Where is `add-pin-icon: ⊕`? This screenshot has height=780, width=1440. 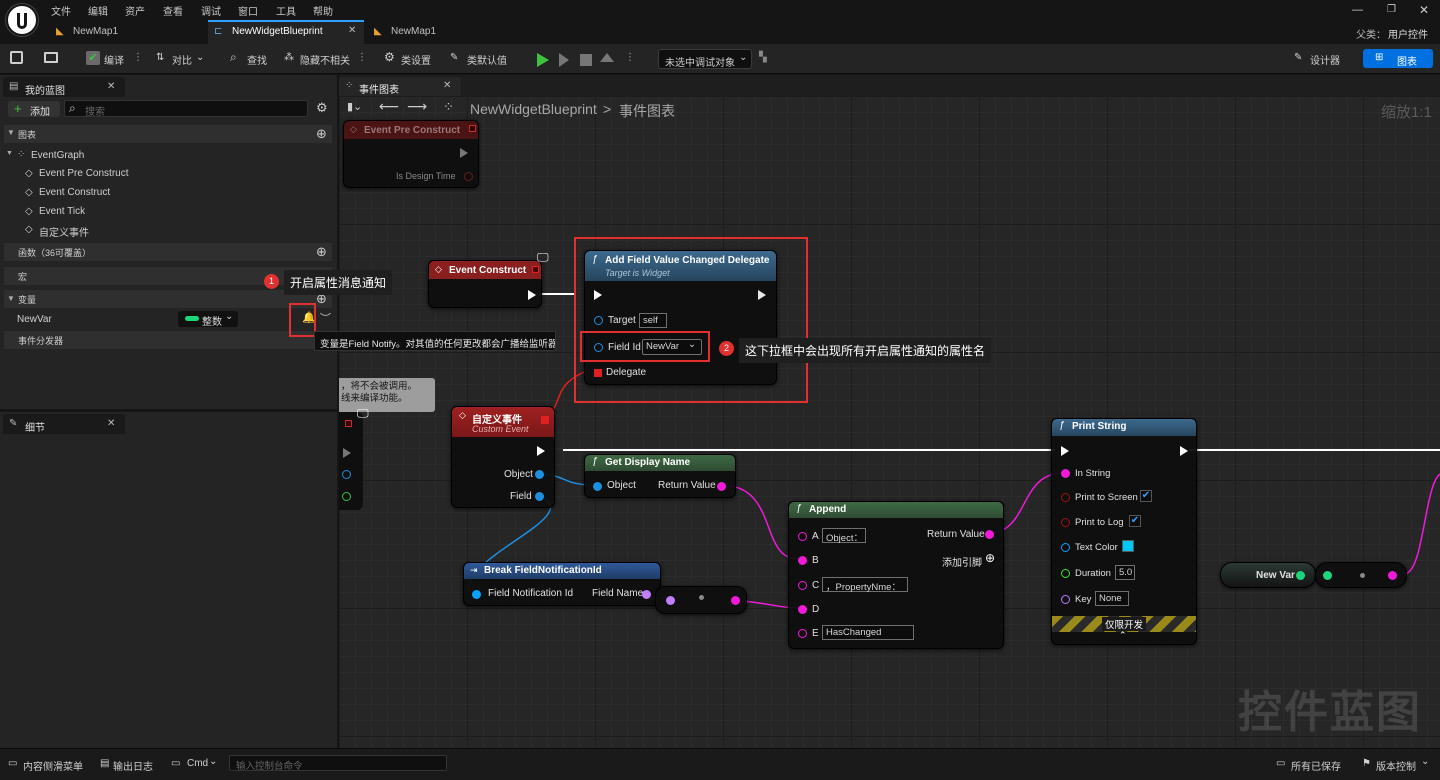
add-pin-icon: ⊕ is located at coordinates (990, 558).